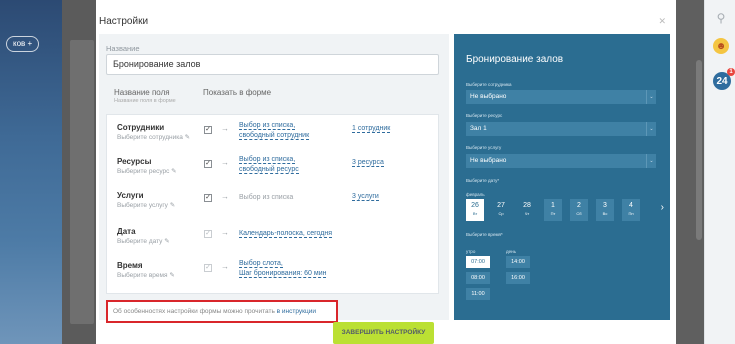 This screenshot has width=735, height=344. Describe the element at coordinates (237, 92) in the screenshot. I see `column-header-show-in-form: Показать в форме` at that location.